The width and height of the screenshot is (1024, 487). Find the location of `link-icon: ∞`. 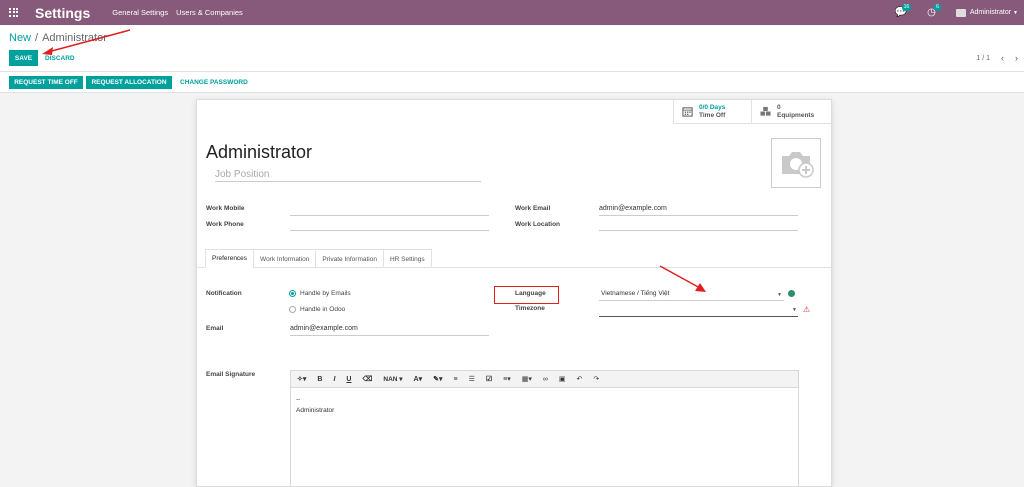

link-icon: ∞ is located at coordinates (545, 379).